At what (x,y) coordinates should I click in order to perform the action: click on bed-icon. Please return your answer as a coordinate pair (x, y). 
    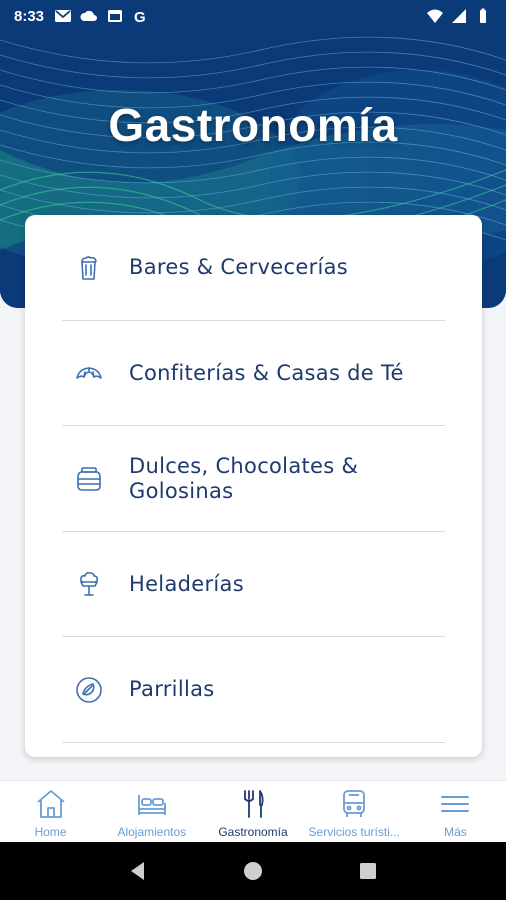
    Looking at the image, I should click on (151, 805).